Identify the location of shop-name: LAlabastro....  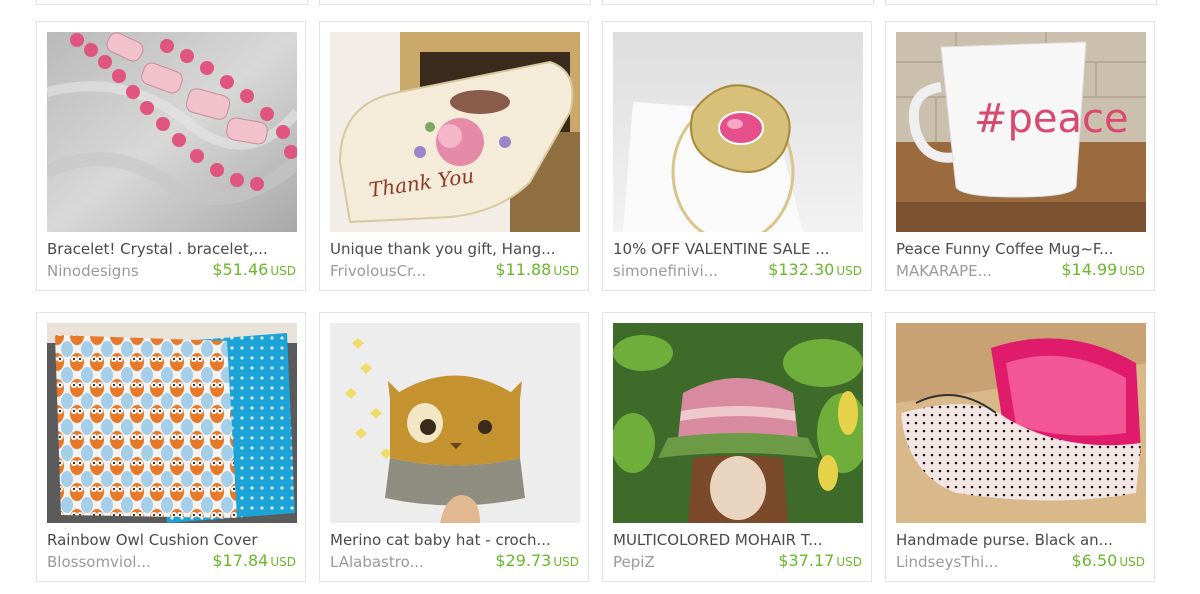
(395, 562).